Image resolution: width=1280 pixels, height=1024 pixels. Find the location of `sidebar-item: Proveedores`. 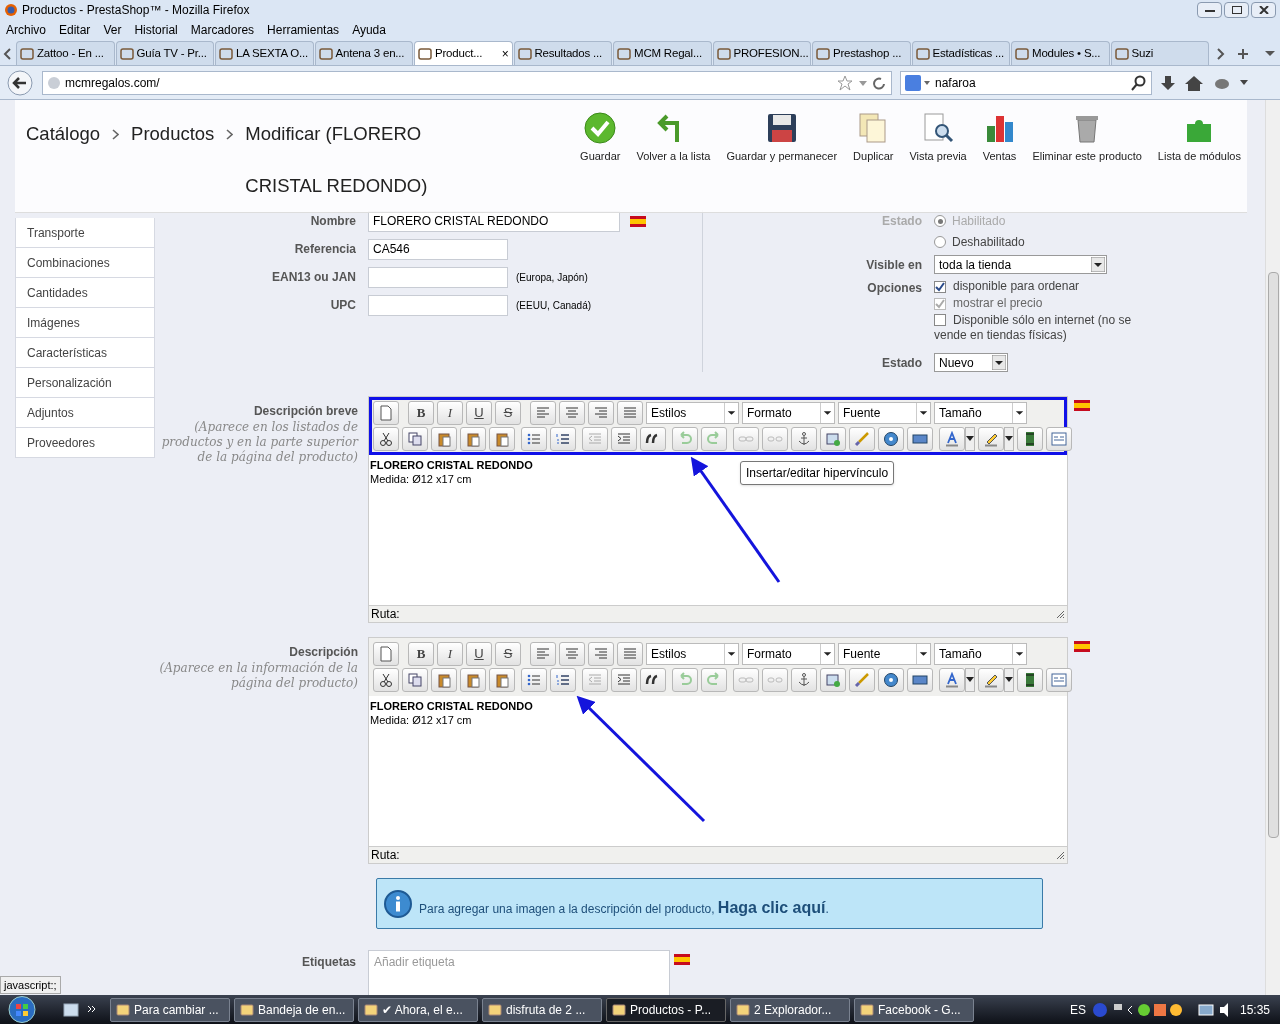

sidebar-item: Proveedores is located at coordinates (85, 443).